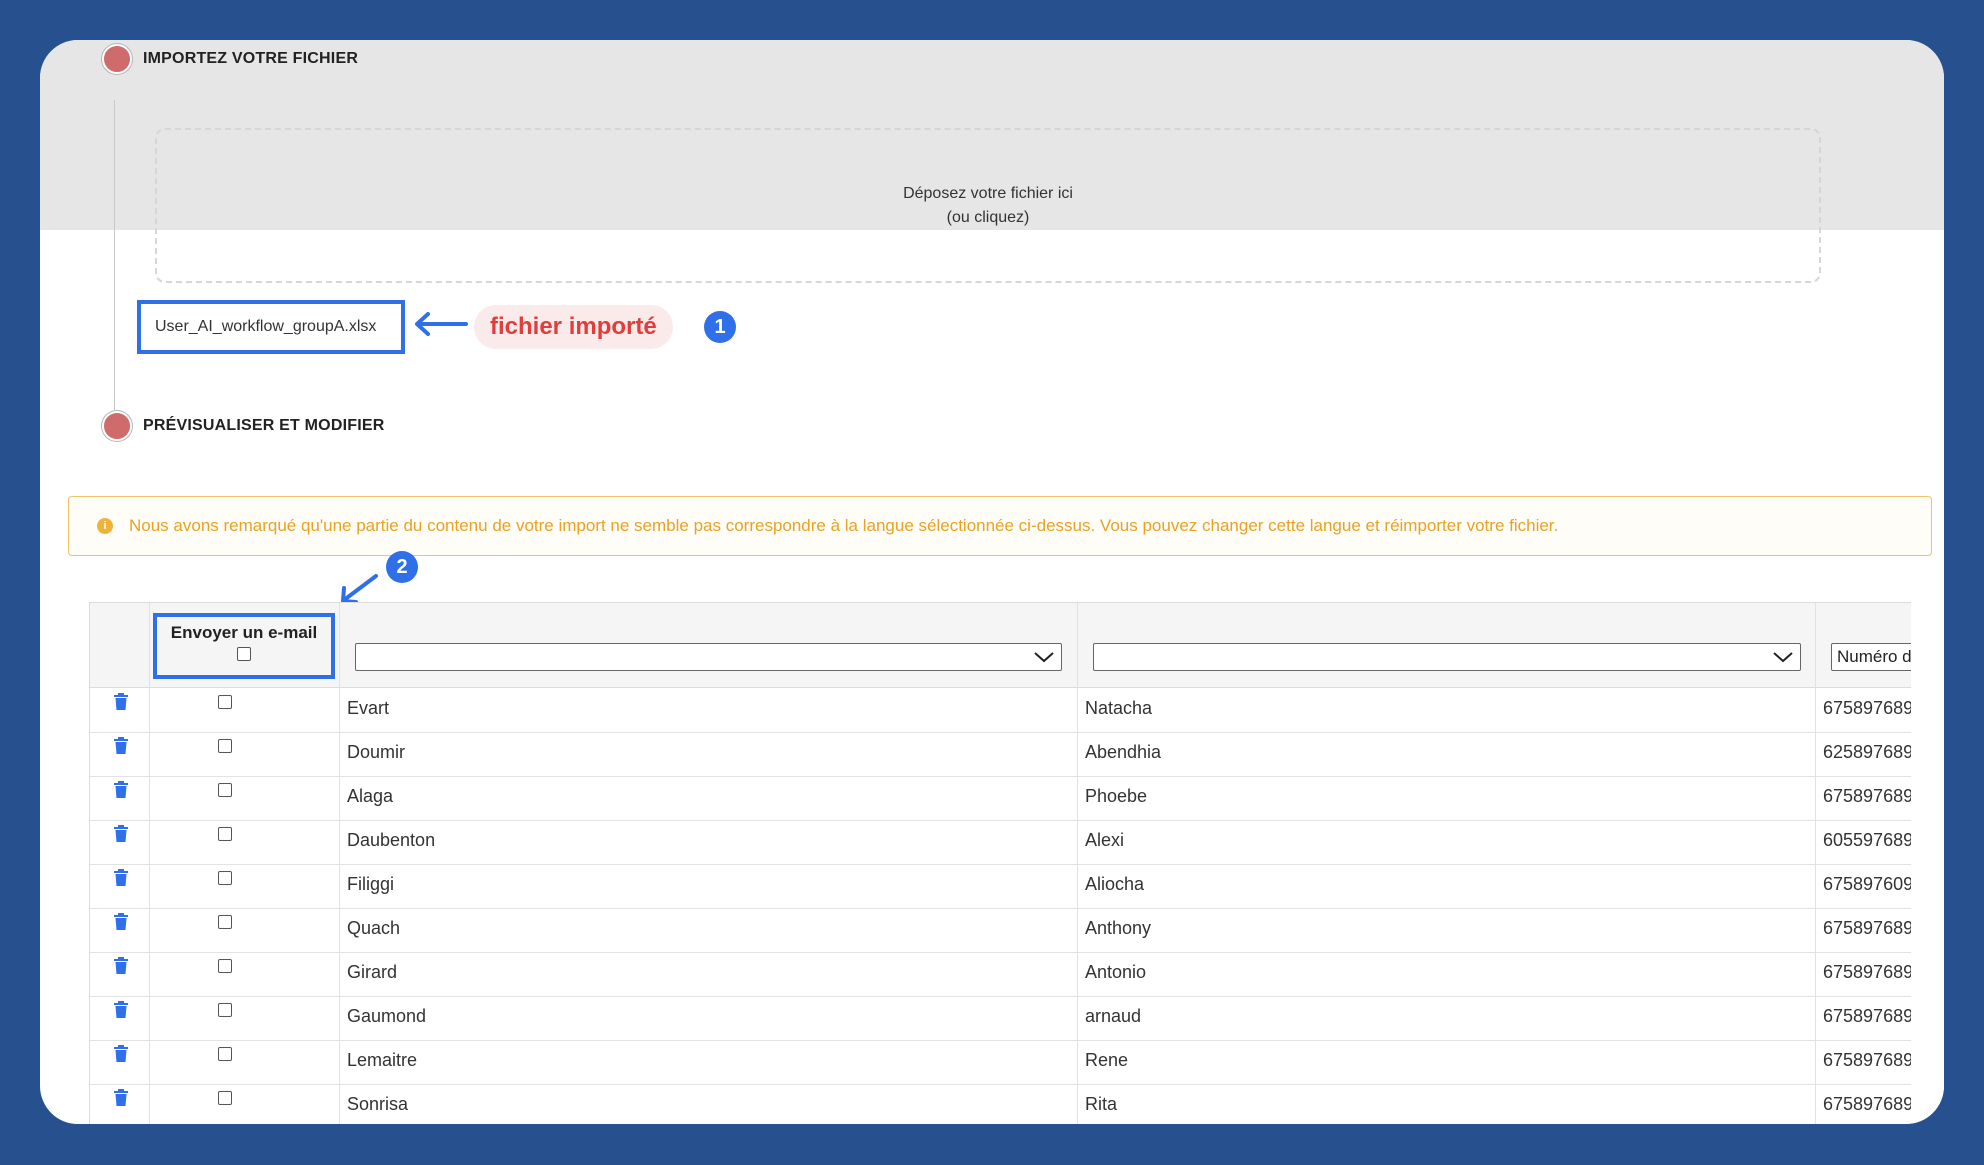  What do you see at coordinates (1000, 930) in the screenshot?
I see `table-row: Quach Anthony 675897689` at bounding box center [1000, 930].